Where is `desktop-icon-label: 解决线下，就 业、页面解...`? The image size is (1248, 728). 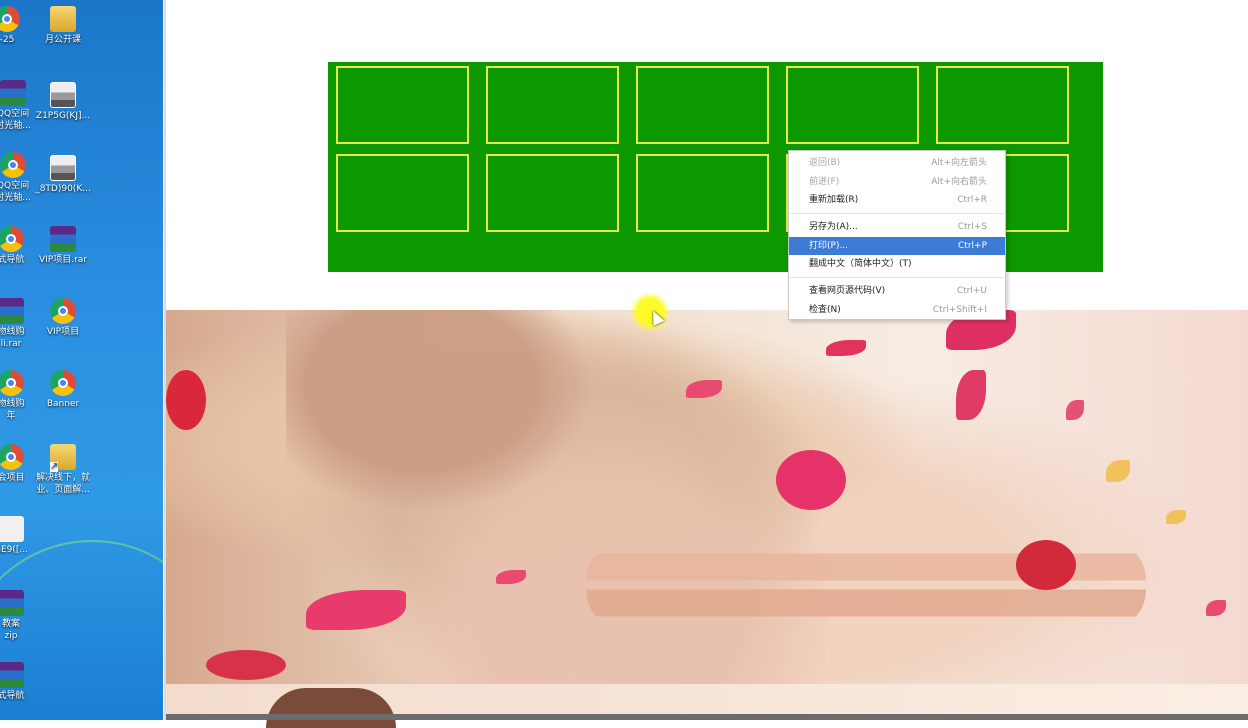 desktop-icon-label: 解决线下，就 业、页面解... is located at coordinates (62, 484).